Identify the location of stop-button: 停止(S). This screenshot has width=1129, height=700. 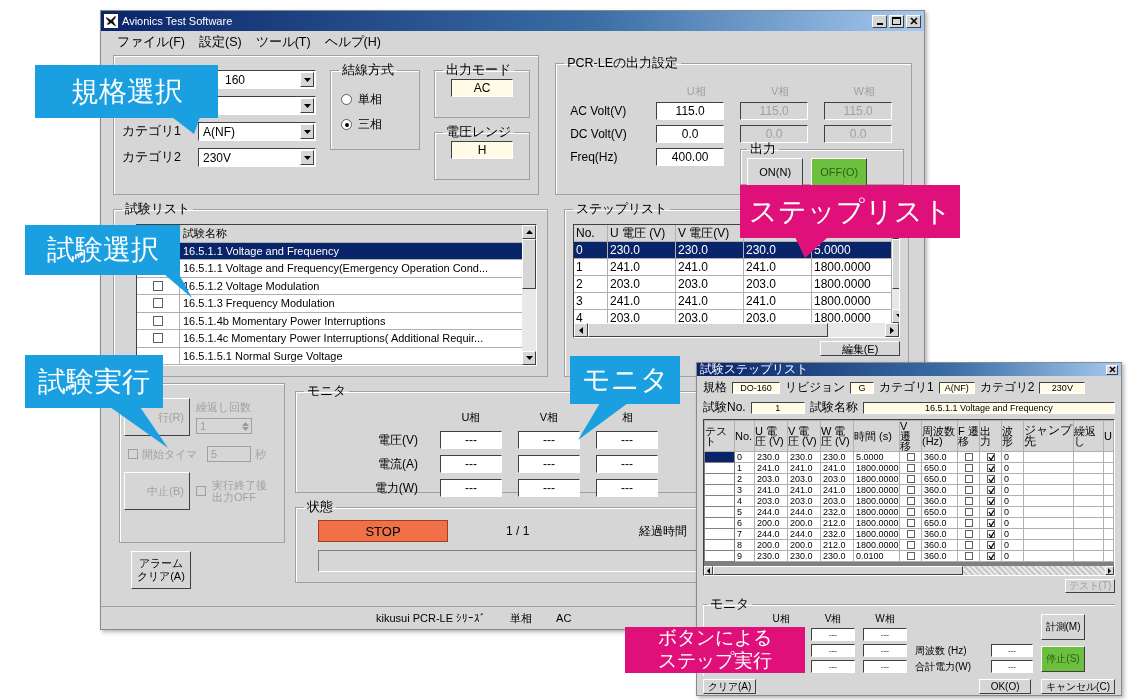
(1063, 658).